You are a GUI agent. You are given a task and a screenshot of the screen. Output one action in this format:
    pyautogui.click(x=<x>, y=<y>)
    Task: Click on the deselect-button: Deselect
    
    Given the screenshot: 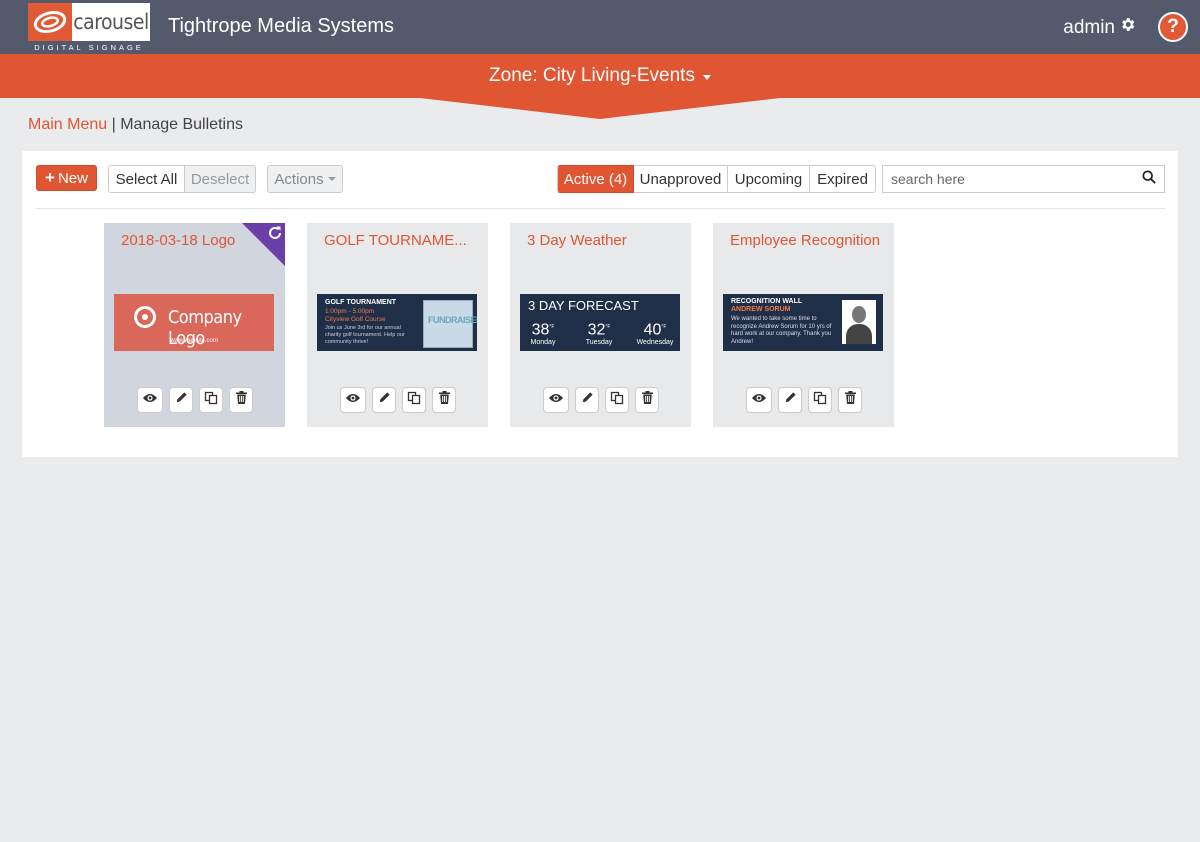 What is the action you would take?
    pyautogui.click(x=220, y=179)
    